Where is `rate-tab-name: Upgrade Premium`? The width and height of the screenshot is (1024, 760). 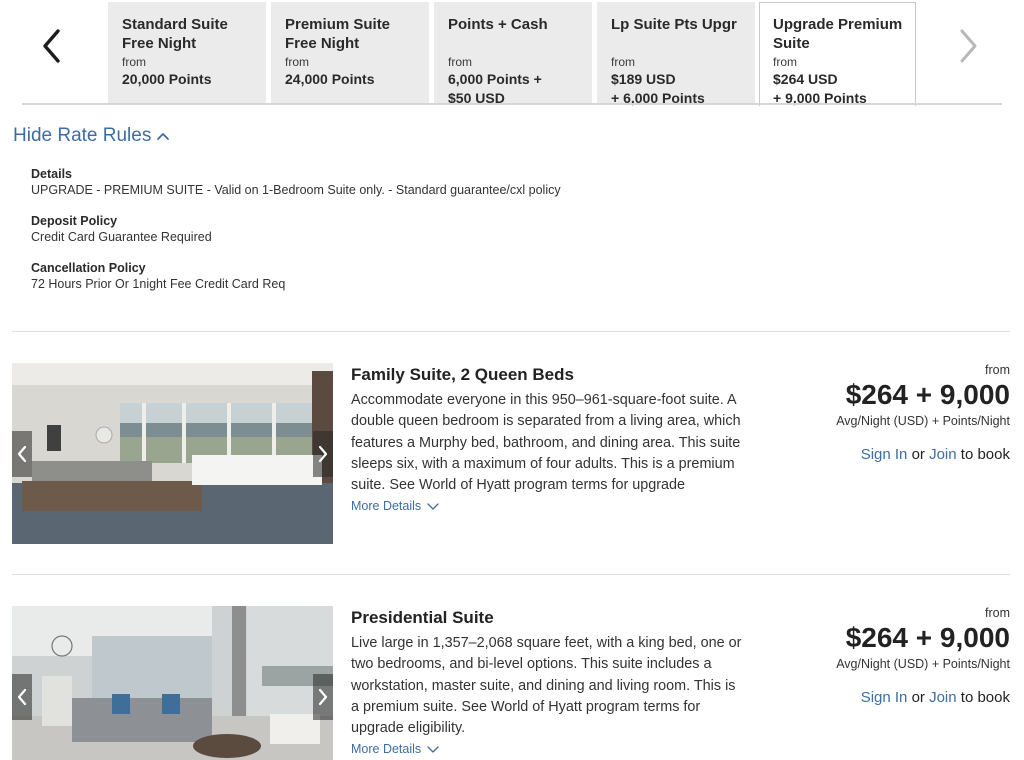 rate-tab-name: Upgrade Premium is located at coordinates (838, 24).